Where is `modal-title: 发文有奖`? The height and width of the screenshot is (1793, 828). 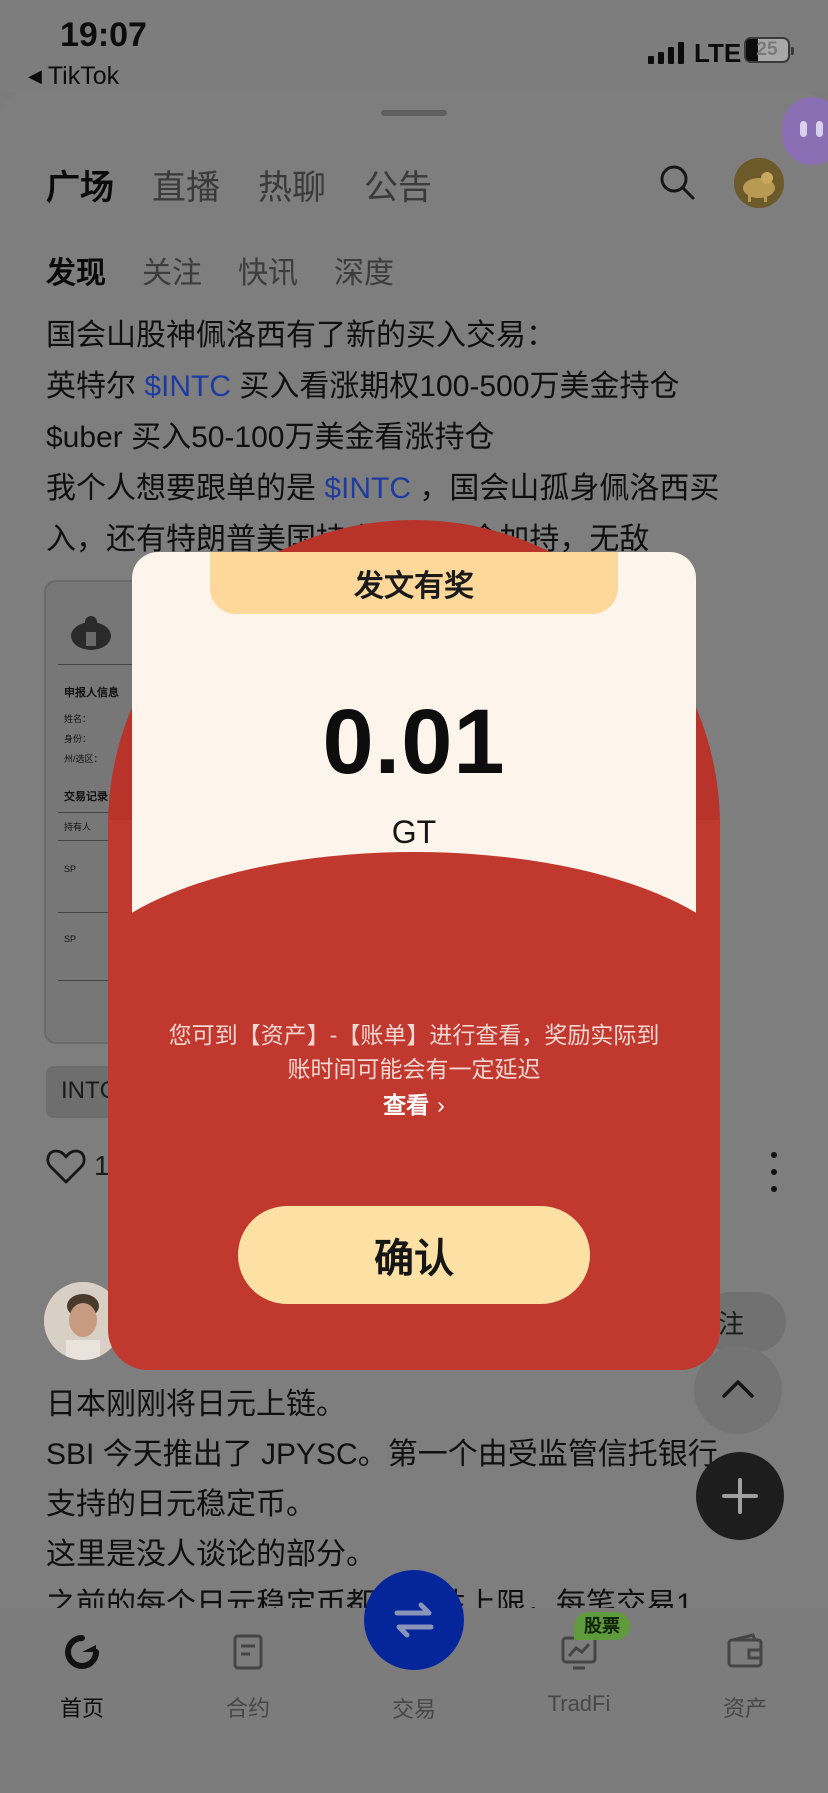 modal-title: 发文有奖 is located at coordinates (414, 586).